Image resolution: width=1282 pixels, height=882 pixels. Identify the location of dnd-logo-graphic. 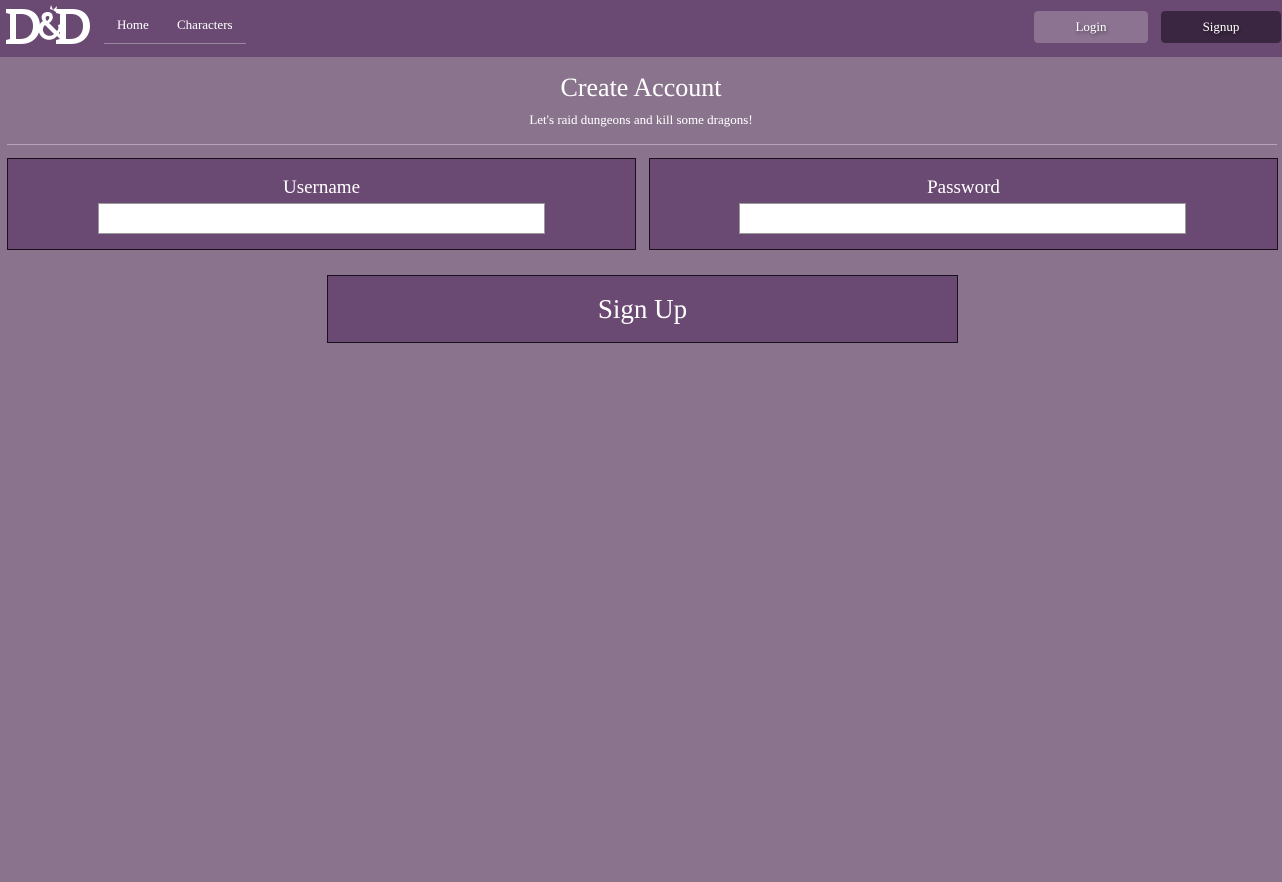
(48, 24).